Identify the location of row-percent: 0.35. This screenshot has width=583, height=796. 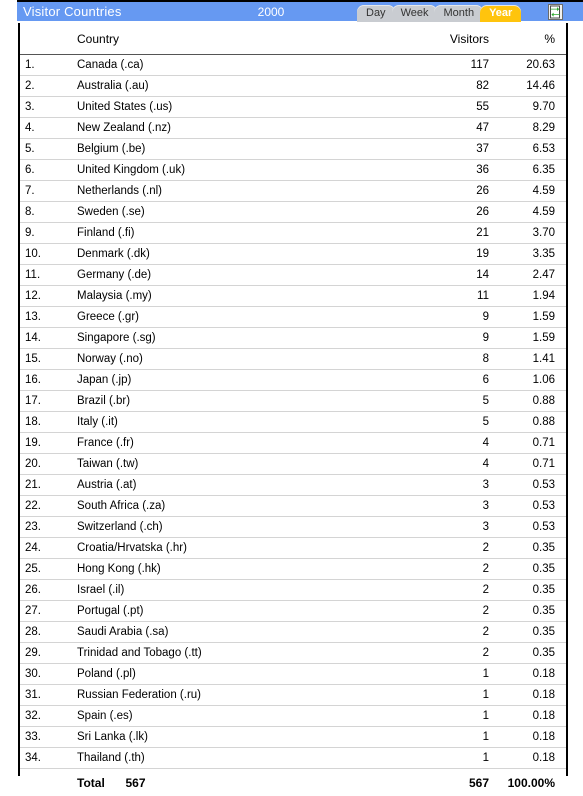
(535, 590).